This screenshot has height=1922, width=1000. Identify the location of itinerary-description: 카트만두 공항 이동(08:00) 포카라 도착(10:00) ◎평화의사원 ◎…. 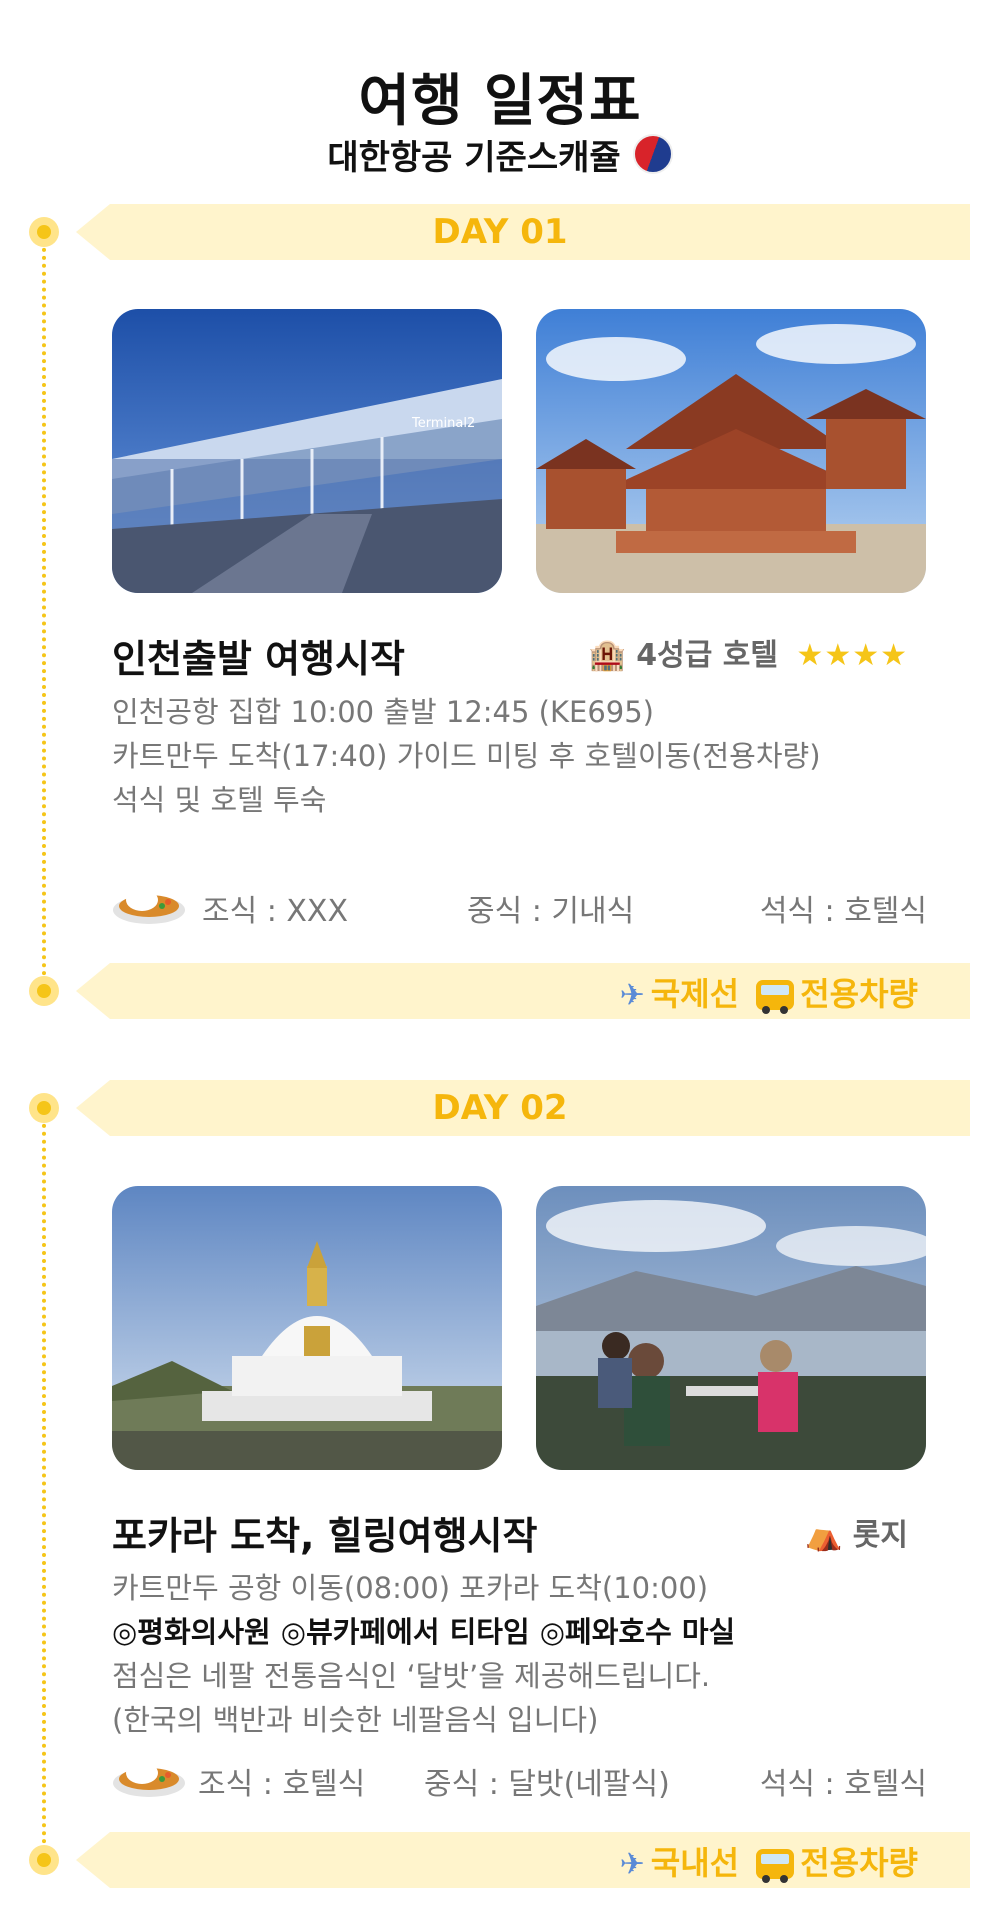
(423, 1654).